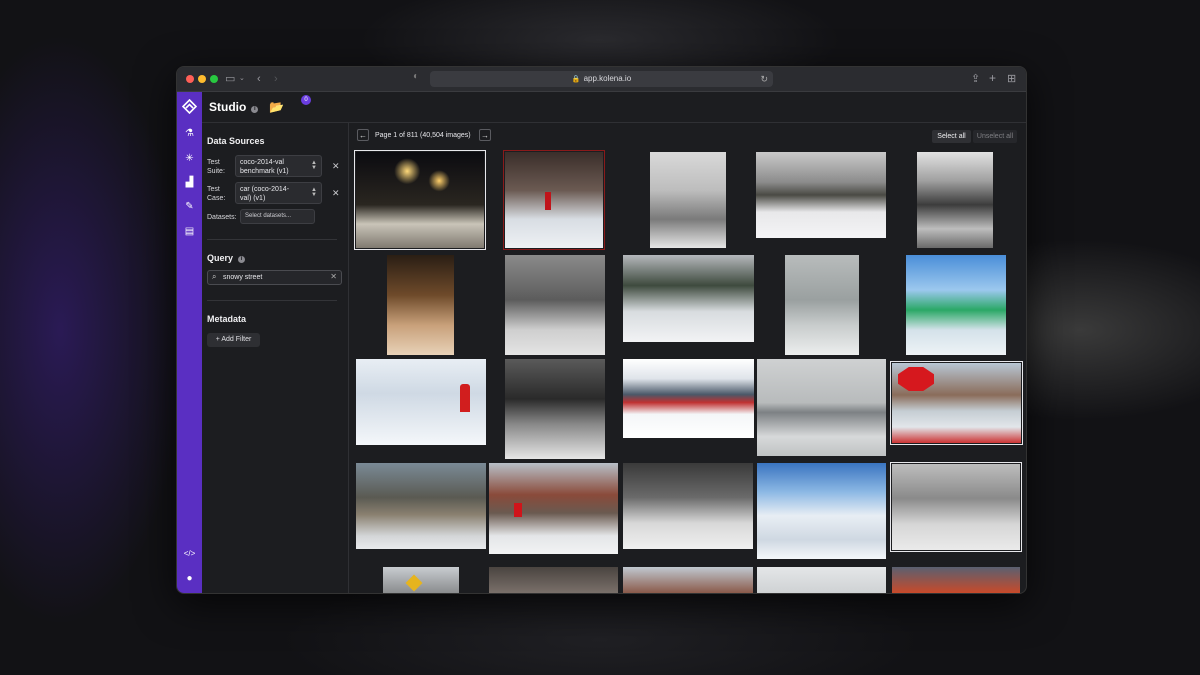 This screenshot has width=1200, height=675. Describe the element at coordinates (607, 78) in the screenshot. I see `url-text: app.kolena.io` at that location.